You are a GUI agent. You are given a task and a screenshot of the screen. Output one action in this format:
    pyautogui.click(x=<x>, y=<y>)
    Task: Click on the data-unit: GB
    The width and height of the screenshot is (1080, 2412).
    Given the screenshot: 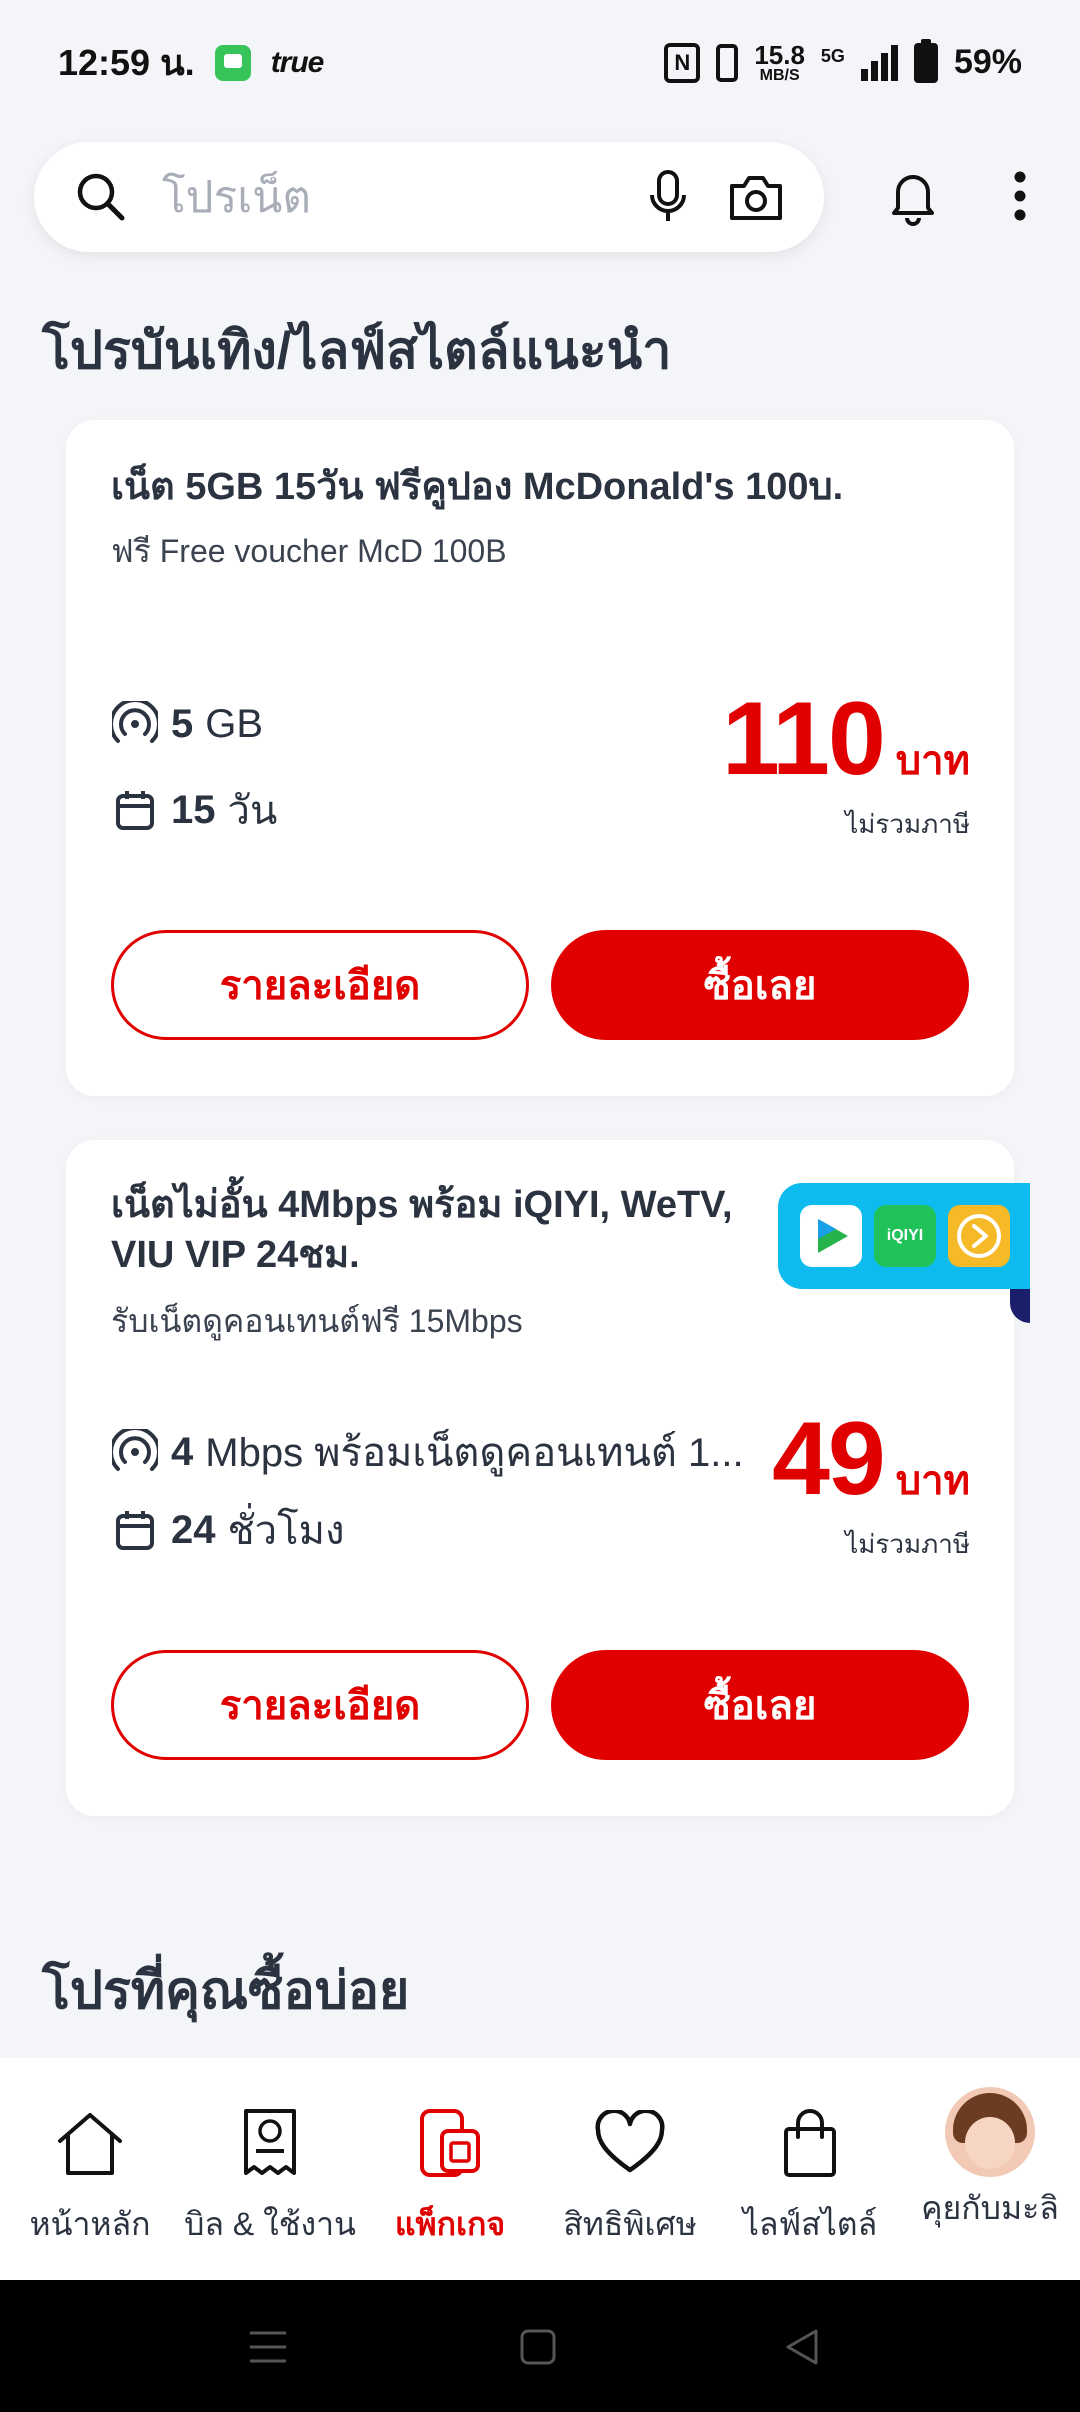 What is the action you would take?
    pyautogui.click(x=234, y=723)
    